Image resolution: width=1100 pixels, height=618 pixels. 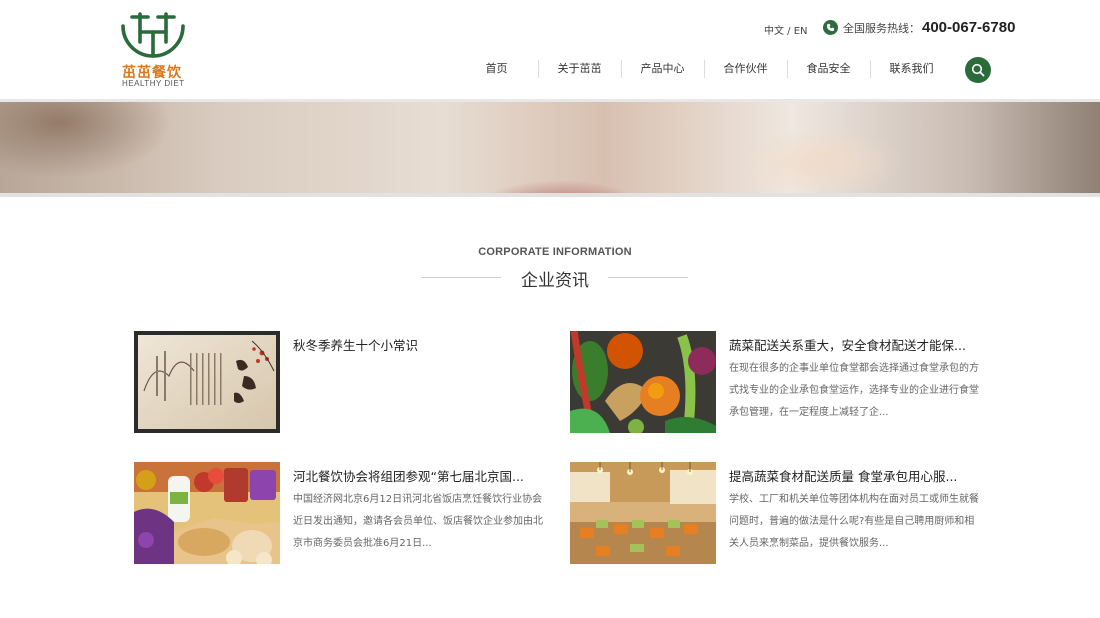 I want to click on hotline-label: 全国服务热线：, so click(x=881, y=28).